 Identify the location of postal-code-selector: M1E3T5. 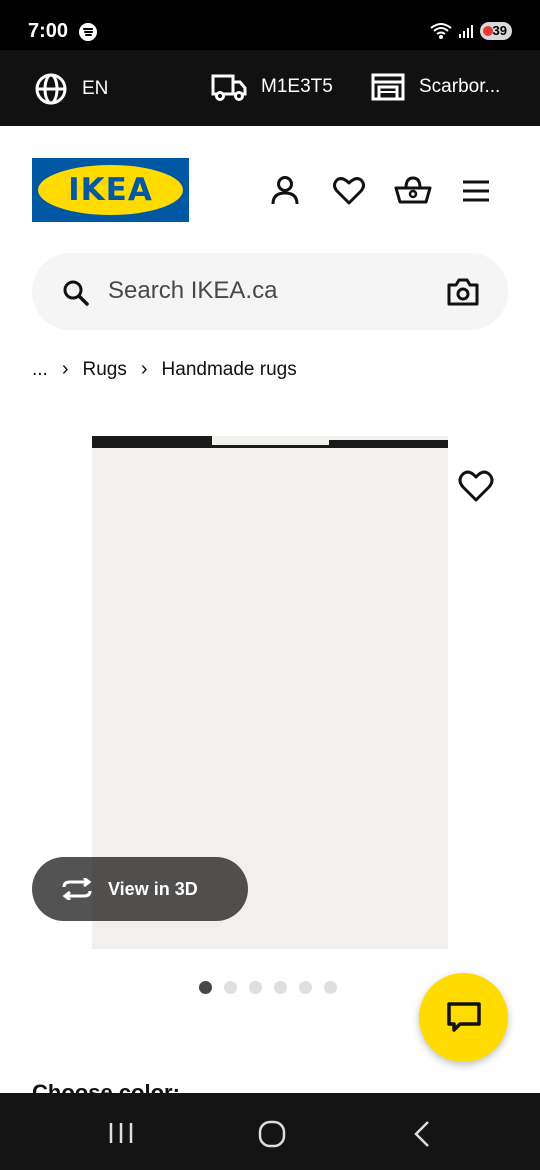
(272, 87).